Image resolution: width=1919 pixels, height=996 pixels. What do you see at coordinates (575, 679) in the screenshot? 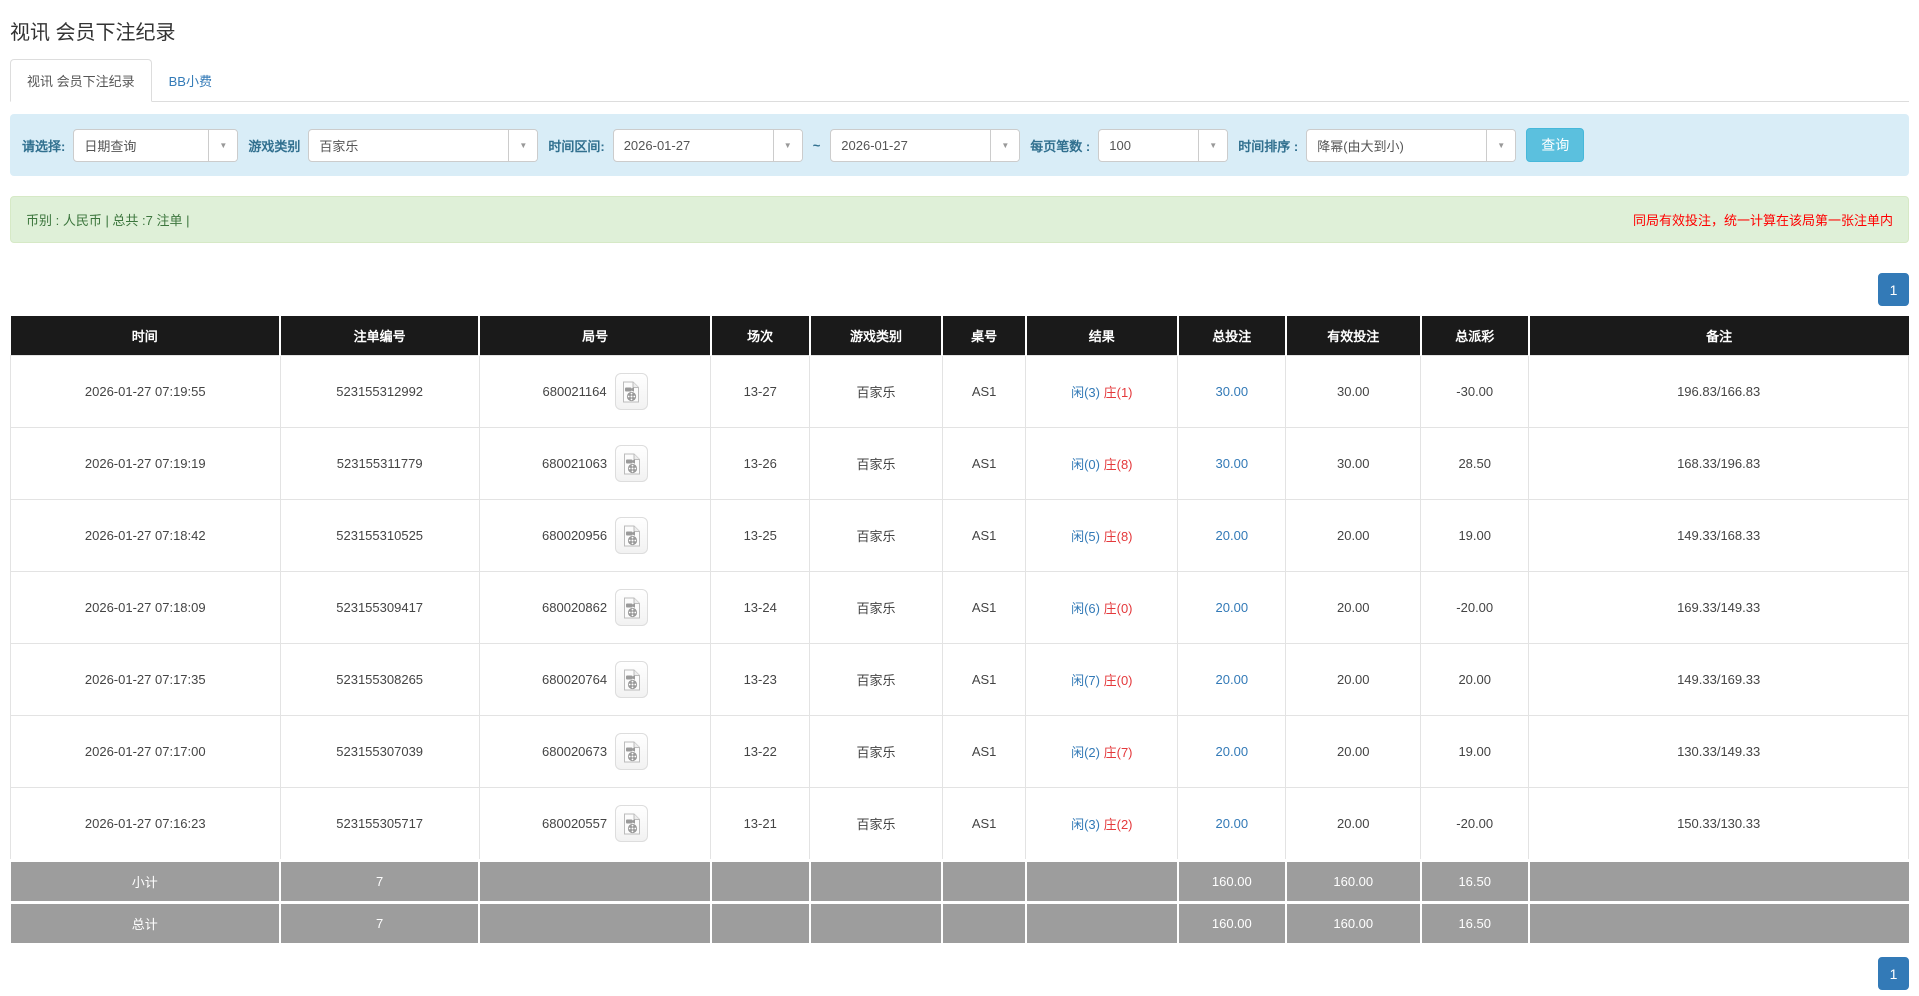
I see `round-number-text: 680020764` at bounding box center [575, 679].